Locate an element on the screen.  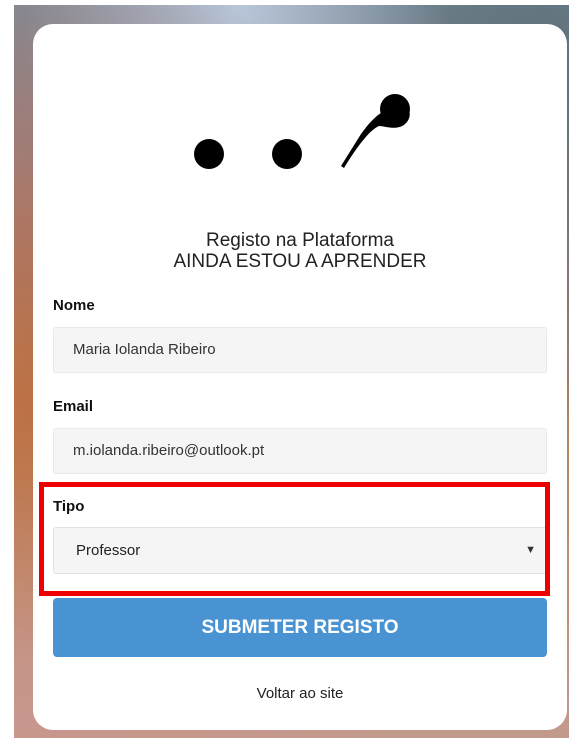
type-label: Tipo is located at coordinates (69, 506).